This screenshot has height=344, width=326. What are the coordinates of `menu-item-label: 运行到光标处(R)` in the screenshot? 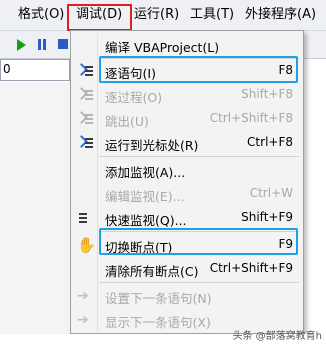 It's located at (152, 145).